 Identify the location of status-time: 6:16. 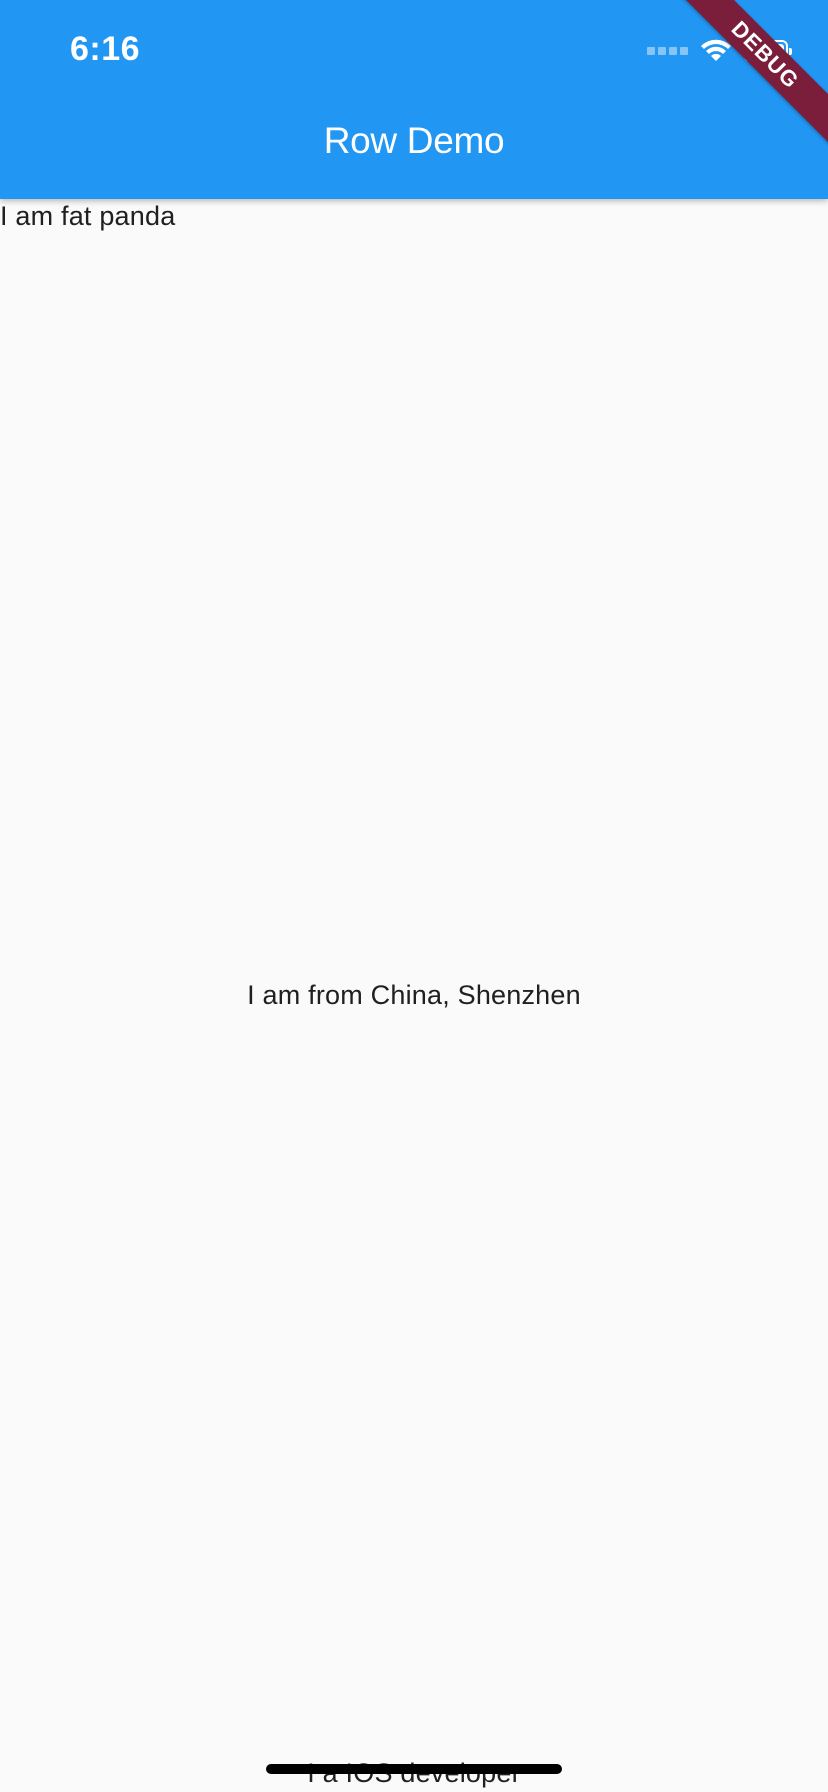
(105, 49).